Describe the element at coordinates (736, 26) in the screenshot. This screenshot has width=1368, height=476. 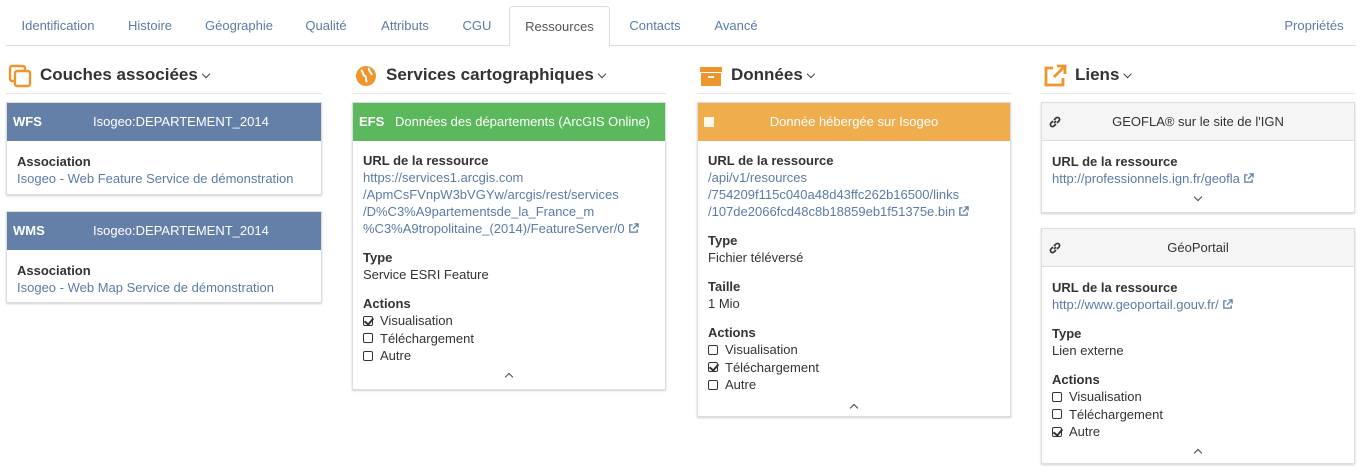
I see `tab-avance: Avancé` at that location.